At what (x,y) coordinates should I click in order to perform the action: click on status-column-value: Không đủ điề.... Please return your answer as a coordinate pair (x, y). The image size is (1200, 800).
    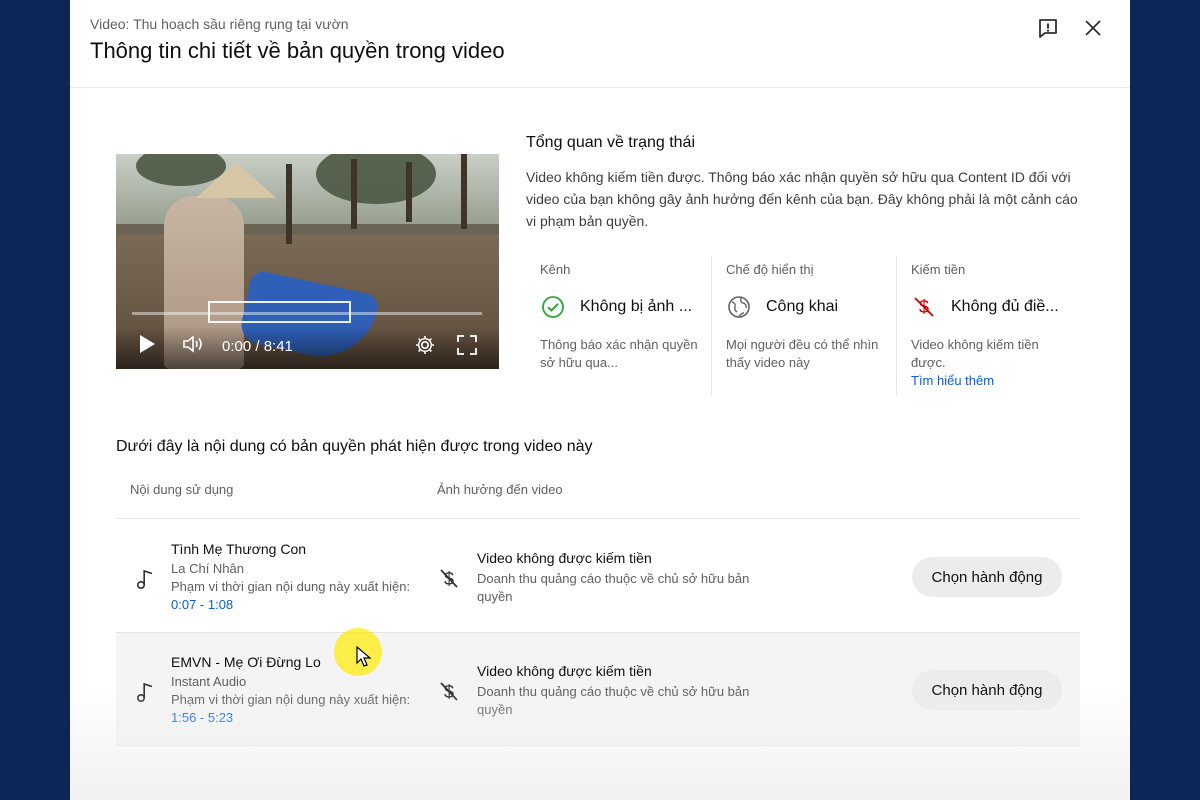
    Looking at the image, I should click on (1005, 306).